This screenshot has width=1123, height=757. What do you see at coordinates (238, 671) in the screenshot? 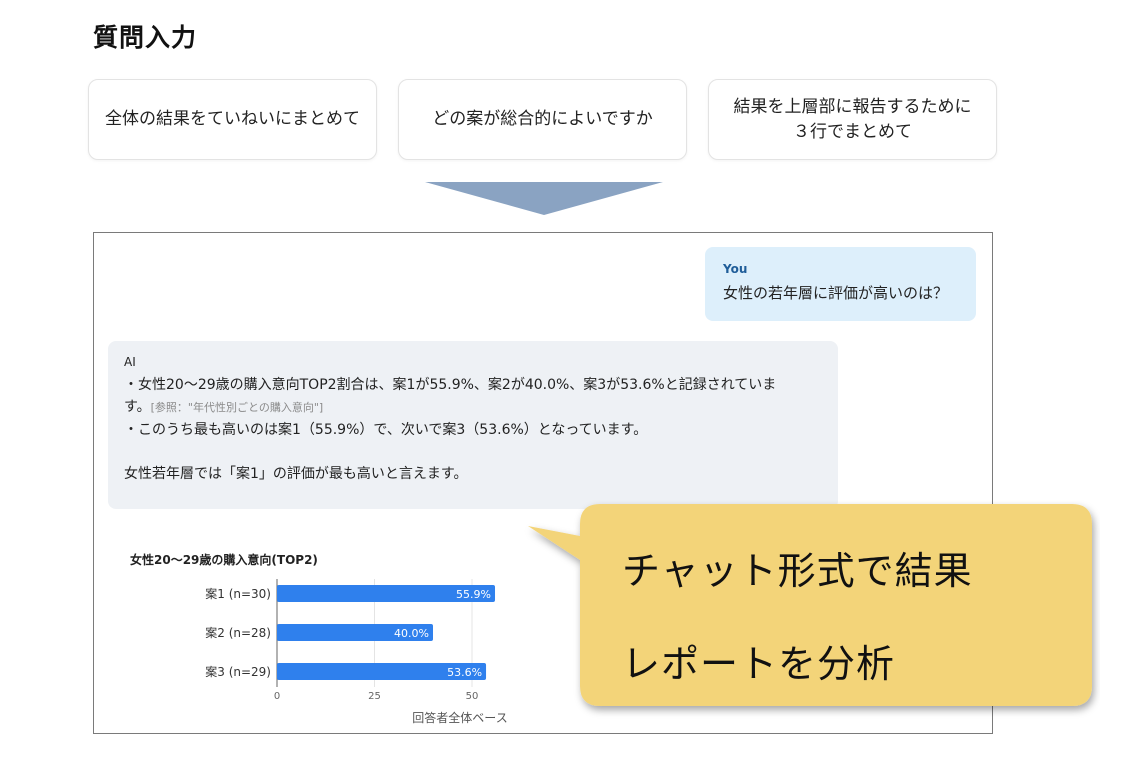
I see `chart-category-label: 案3 (n=29)` at bounding box center [238, 671].